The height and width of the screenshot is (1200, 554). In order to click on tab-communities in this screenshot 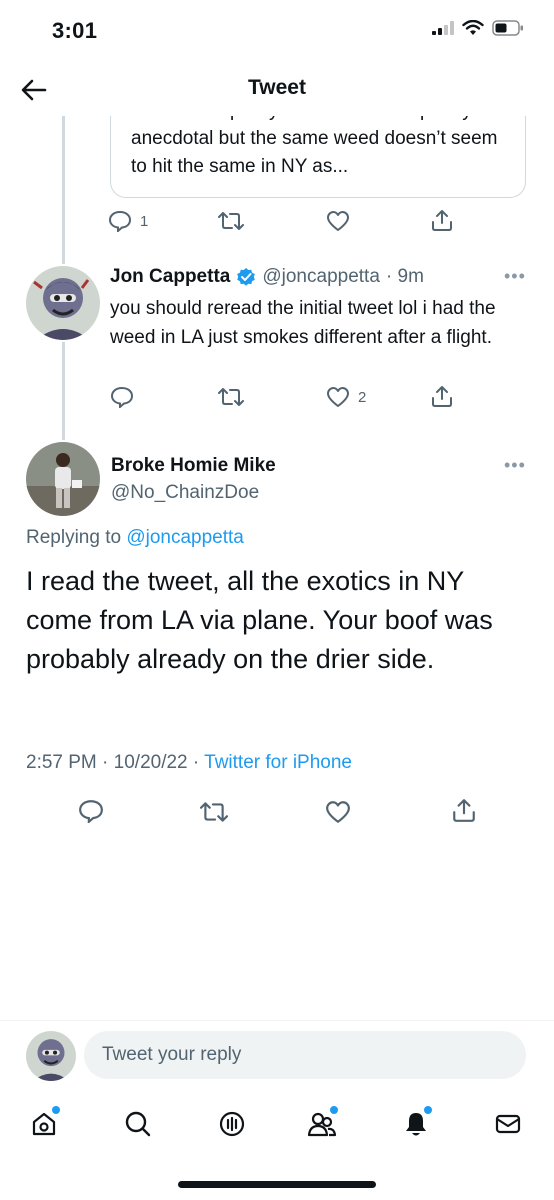, I will do `click(322, 1124)`.